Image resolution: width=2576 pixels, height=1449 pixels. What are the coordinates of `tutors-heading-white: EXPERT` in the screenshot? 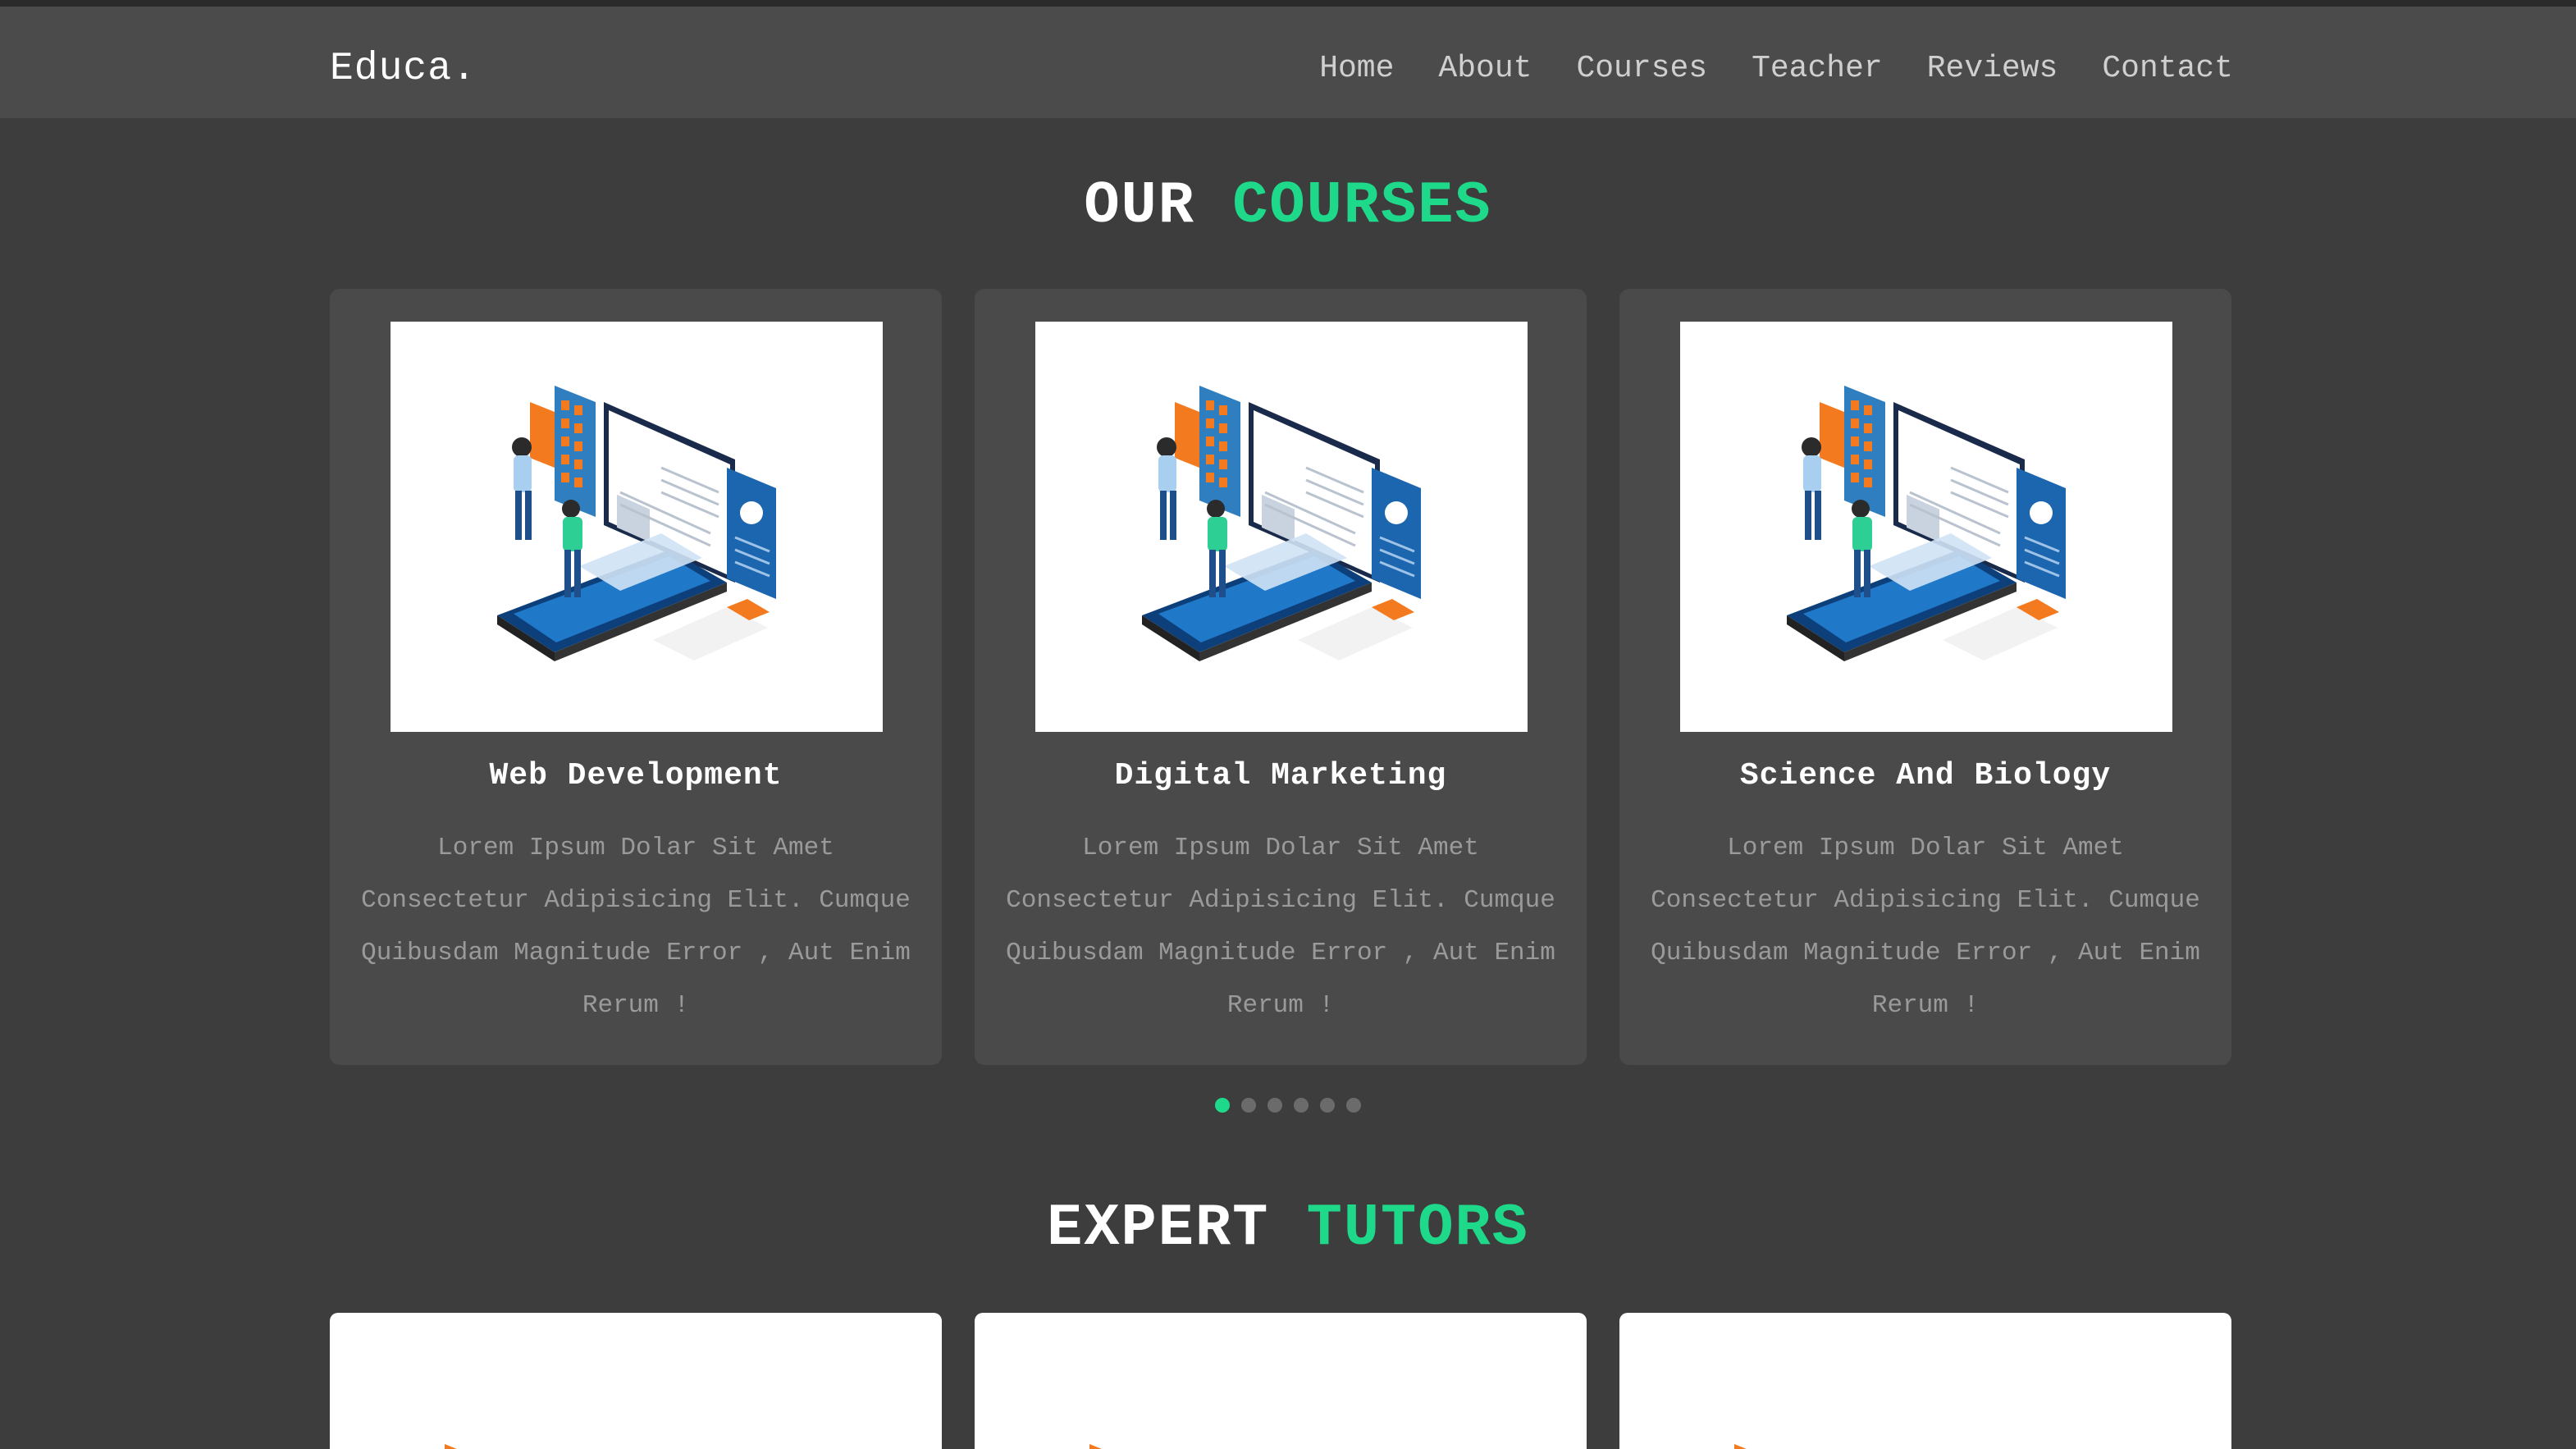 It's located at (1158, 1228).